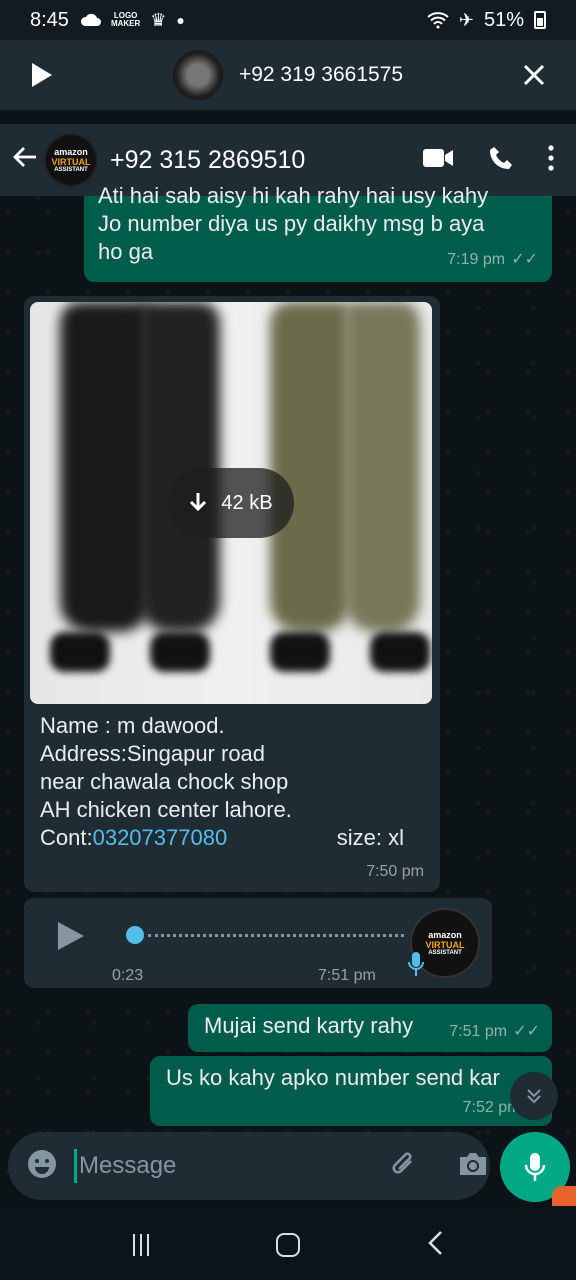 The height and width of the screenshot is (1280, 576). What do you see at coordinates (90, 19) in the screenshot?
I see `cloud-icon` at bounding box center [90, 19].